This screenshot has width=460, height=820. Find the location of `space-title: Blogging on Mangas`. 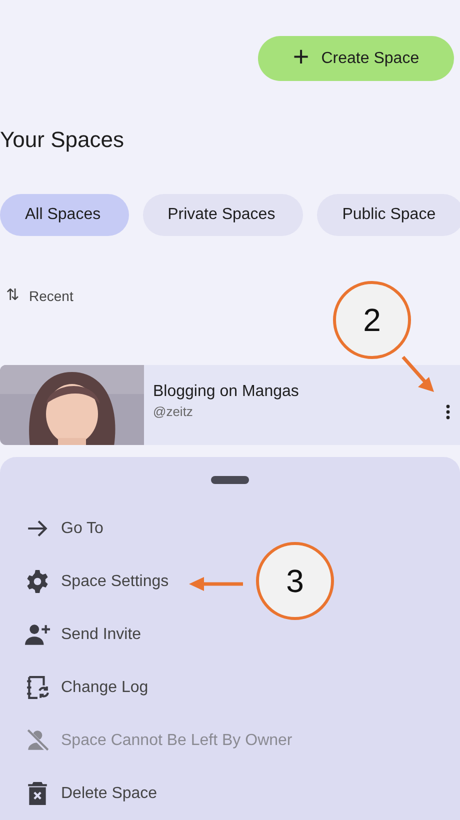

space-title: Blogging on Mangas is located at coordinates (226, 392).